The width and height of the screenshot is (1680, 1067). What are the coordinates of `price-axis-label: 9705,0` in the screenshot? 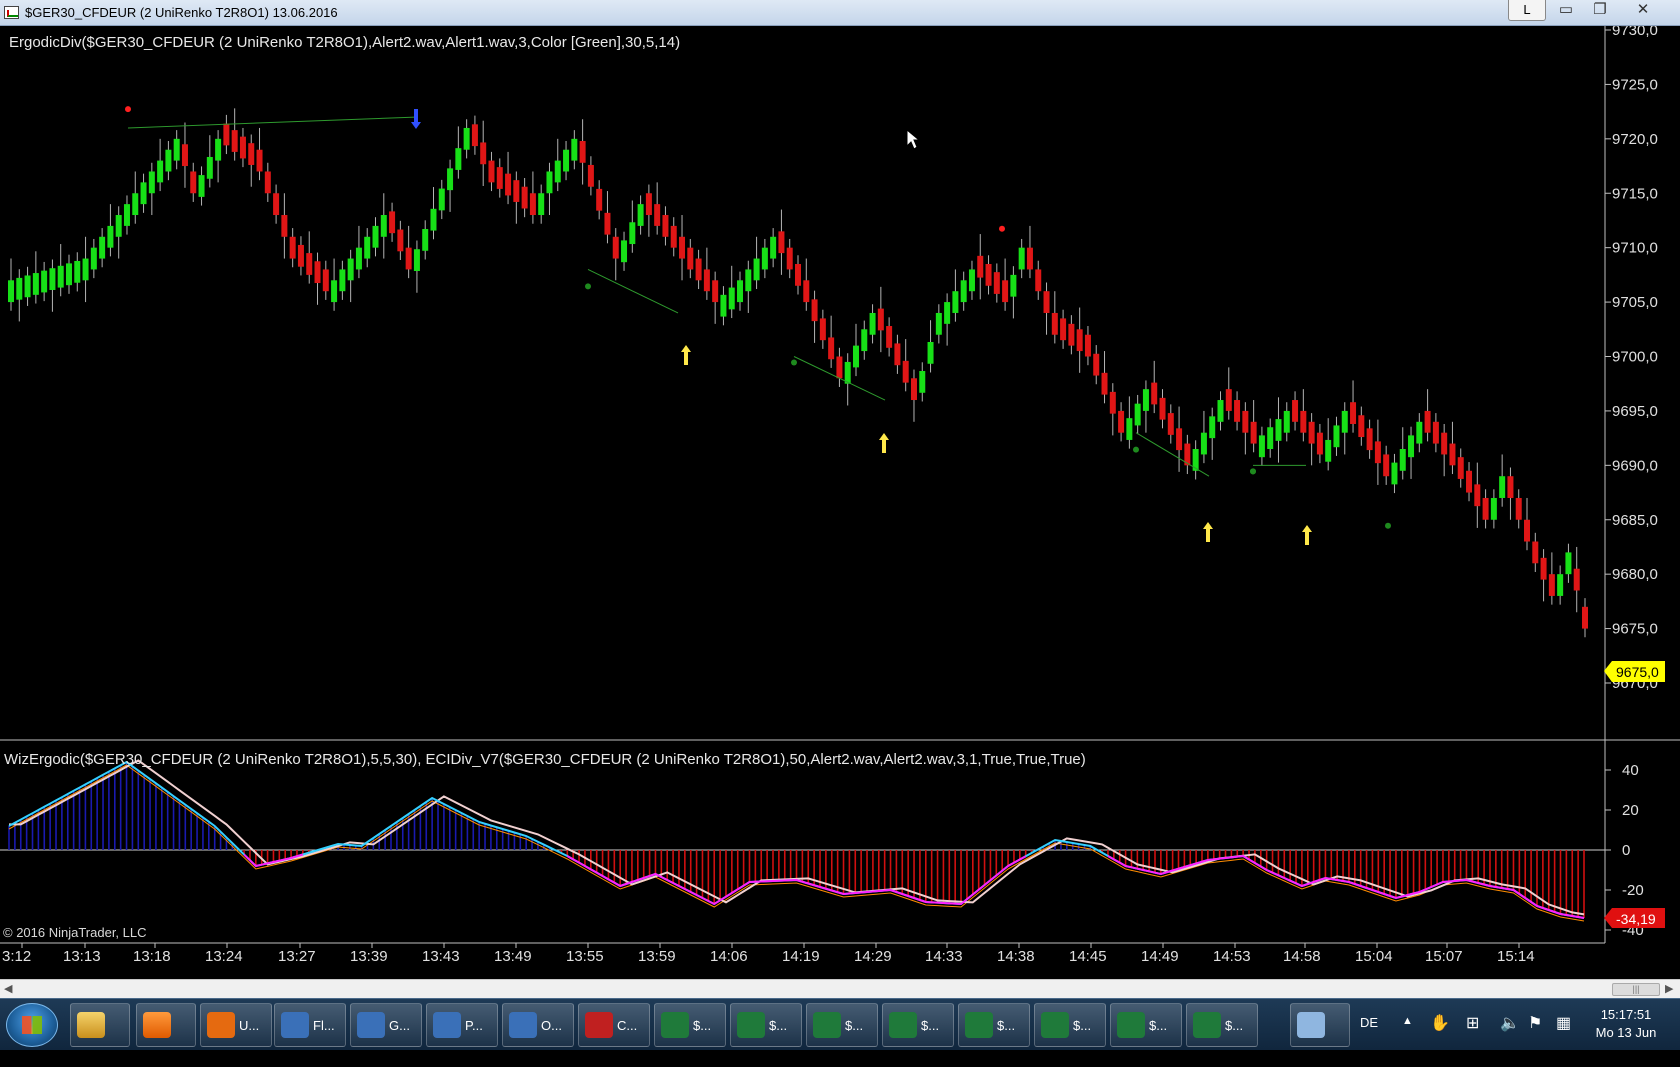 It's located at (1635, 302).